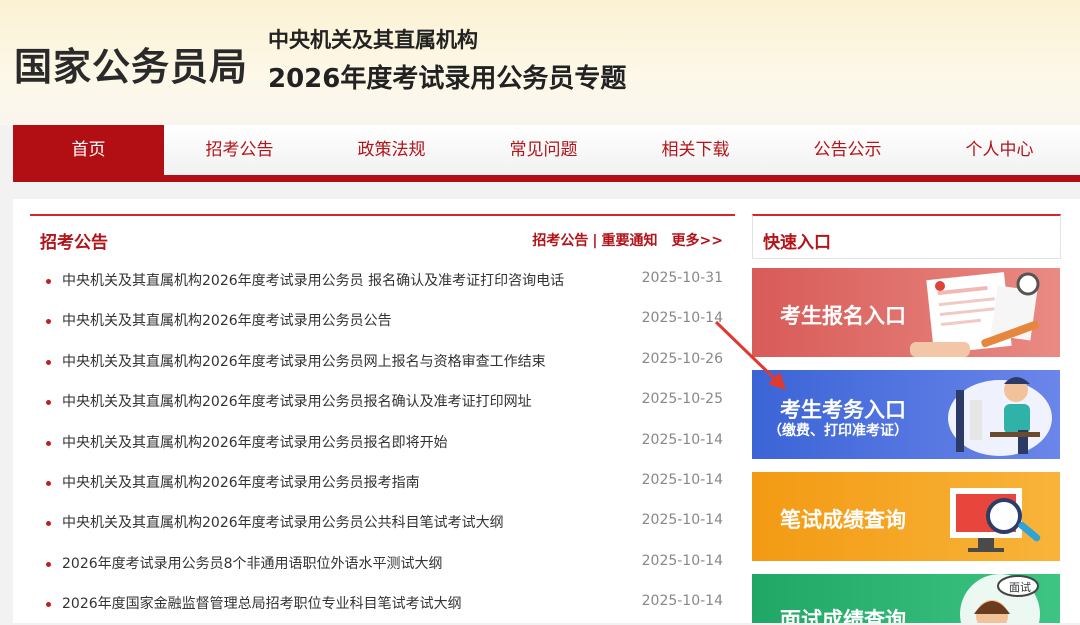 Image resolution: width=1080 pixels, height=625 pixels. I want to click on interview-score-query-button: 面试 面试成绩查询, so click(906, 598).